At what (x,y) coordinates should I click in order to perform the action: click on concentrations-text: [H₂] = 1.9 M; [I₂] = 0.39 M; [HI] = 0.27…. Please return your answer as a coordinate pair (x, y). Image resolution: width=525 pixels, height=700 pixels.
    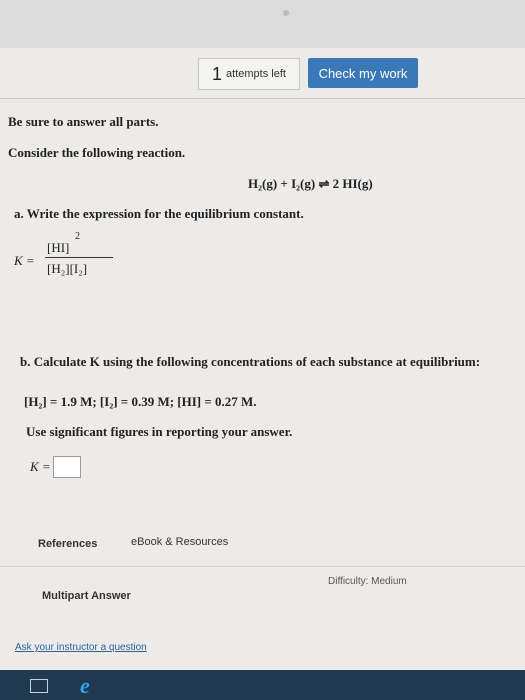
    Looking at the image, I should click on (140, 401).